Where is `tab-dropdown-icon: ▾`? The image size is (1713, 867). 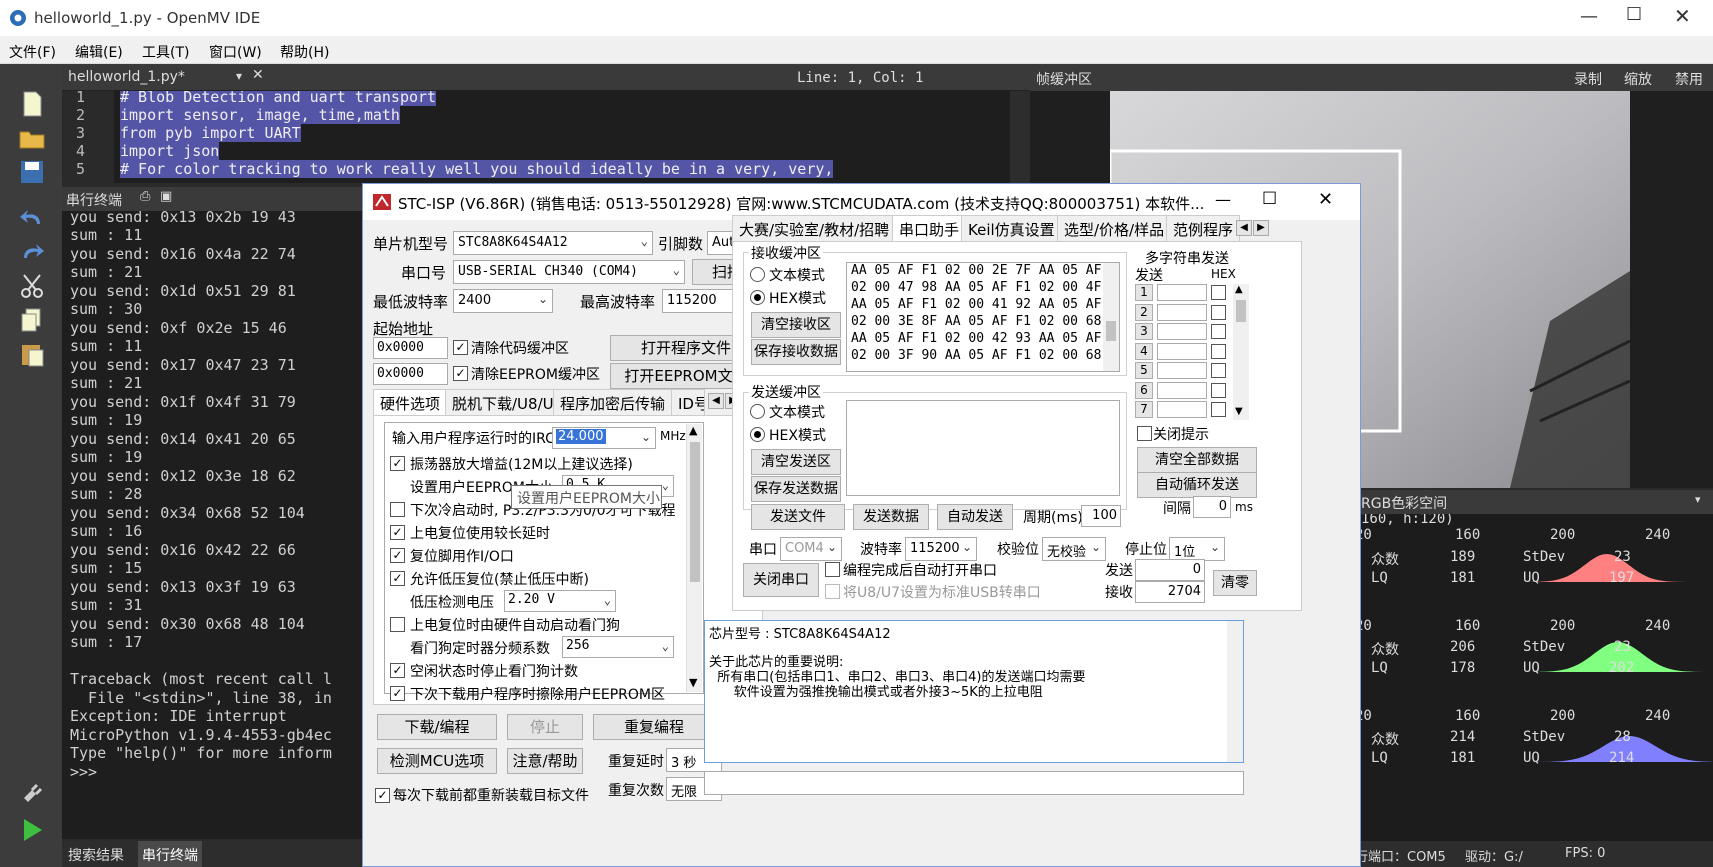 tab-dropdown-icon: ▾ is located at coordinates (239, 76).